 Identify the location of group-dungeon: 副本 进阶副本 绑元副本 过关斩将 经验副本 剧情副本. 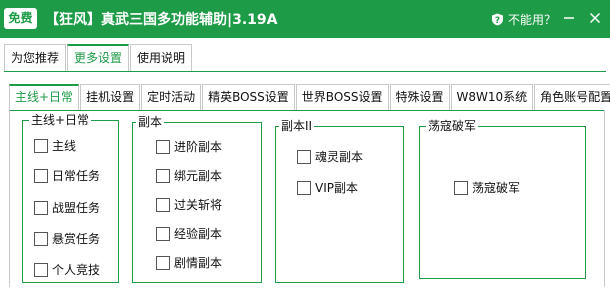
(197, 199).